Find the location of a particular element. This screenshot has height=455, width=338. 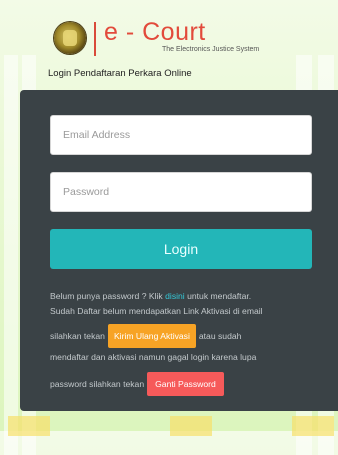

page-subtitle: Login Pendaftaran Perkara Online is located at coordinates (120, 73).